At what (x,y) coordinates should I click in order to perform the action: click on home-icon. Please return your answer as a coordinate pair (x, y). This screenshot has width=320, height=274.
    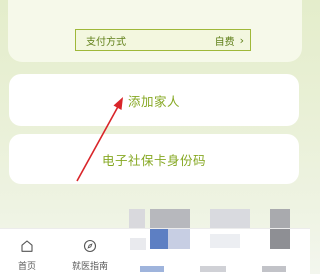
    Looking at the image, I should click on (27, 246).